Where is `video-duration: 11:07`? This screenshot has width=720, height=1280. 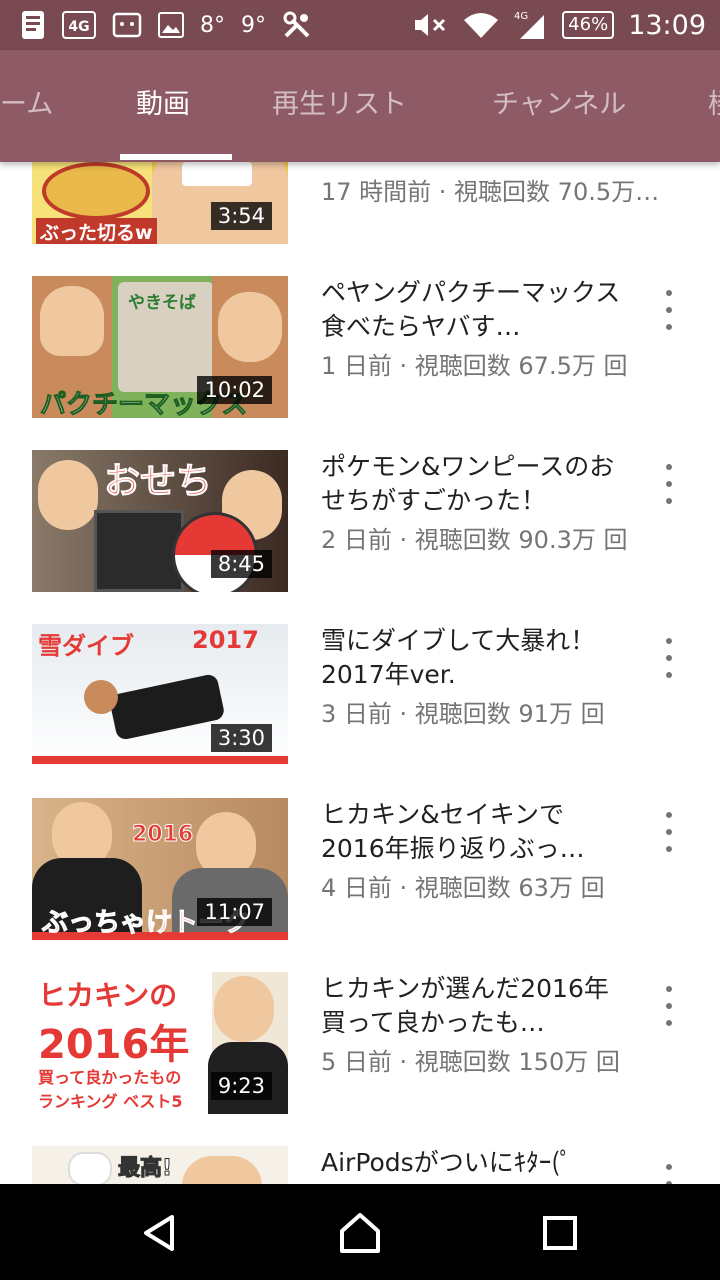 video-duration: 11:07 is located at coordinates (234, 912).